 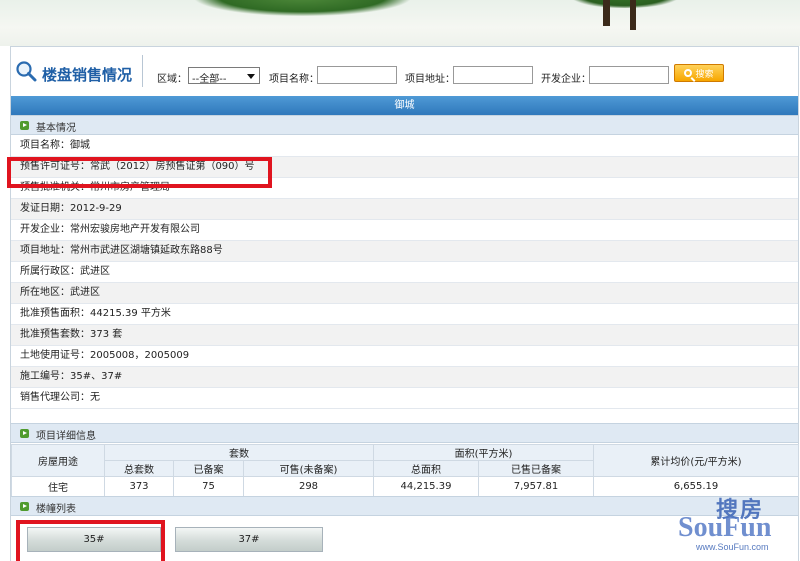 What do you see at coordinates (536, 468) in the screenshot?
I see `header-sold-filed-area: 已售已备案` at bounding box center [536, 468].